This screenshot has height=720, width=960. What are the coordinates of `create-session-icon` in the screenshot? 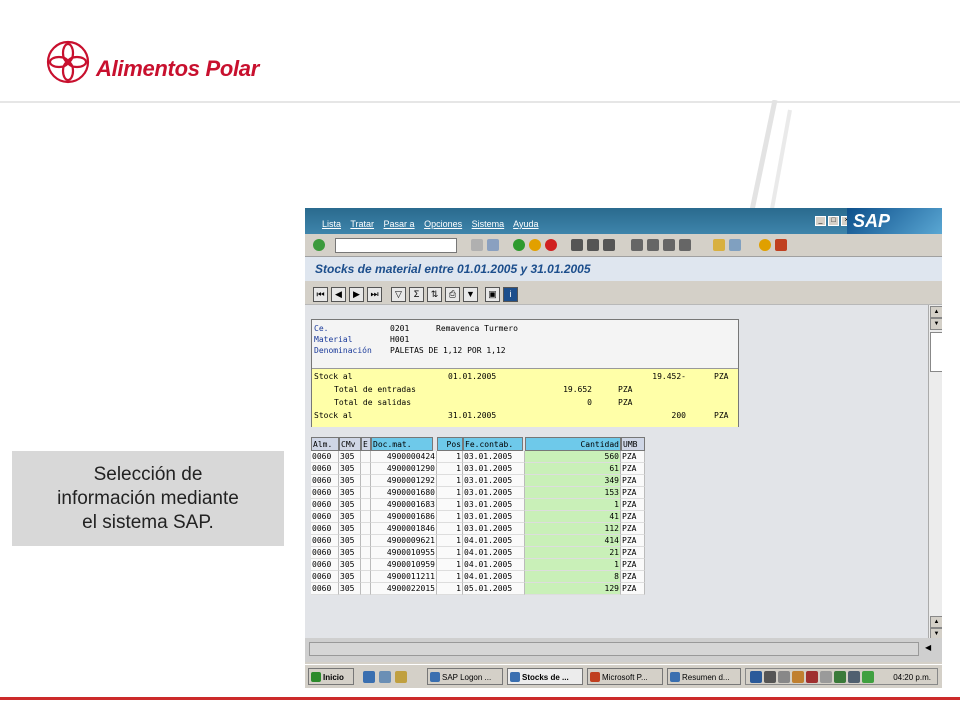 It's located at (719, 245).